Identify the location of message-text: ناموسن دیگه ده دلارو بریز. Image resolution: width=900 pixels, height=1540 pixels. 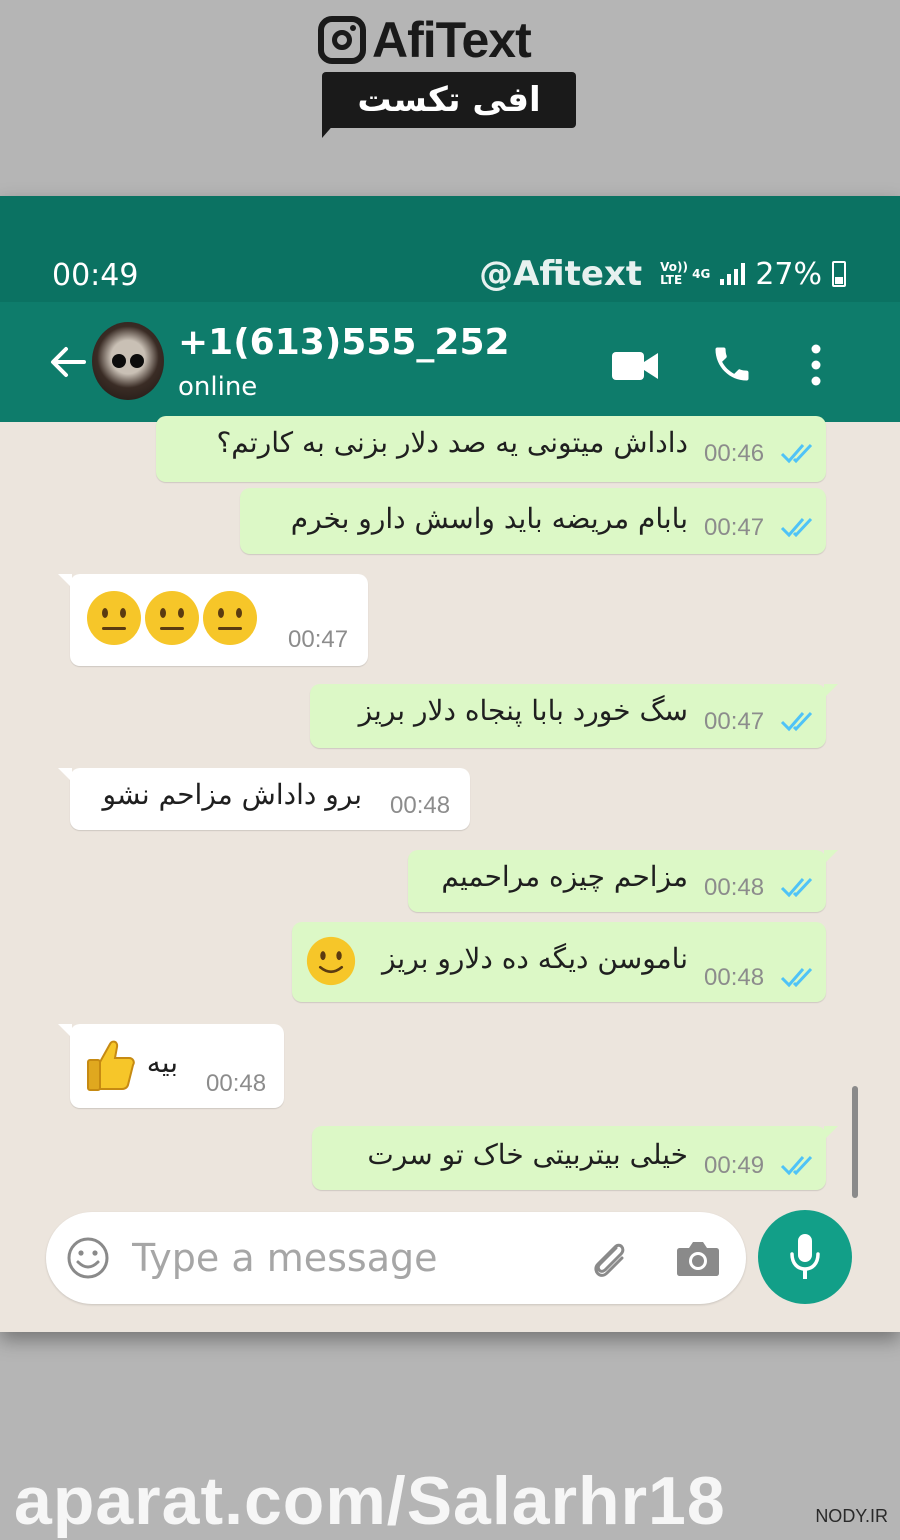
(534, 958).